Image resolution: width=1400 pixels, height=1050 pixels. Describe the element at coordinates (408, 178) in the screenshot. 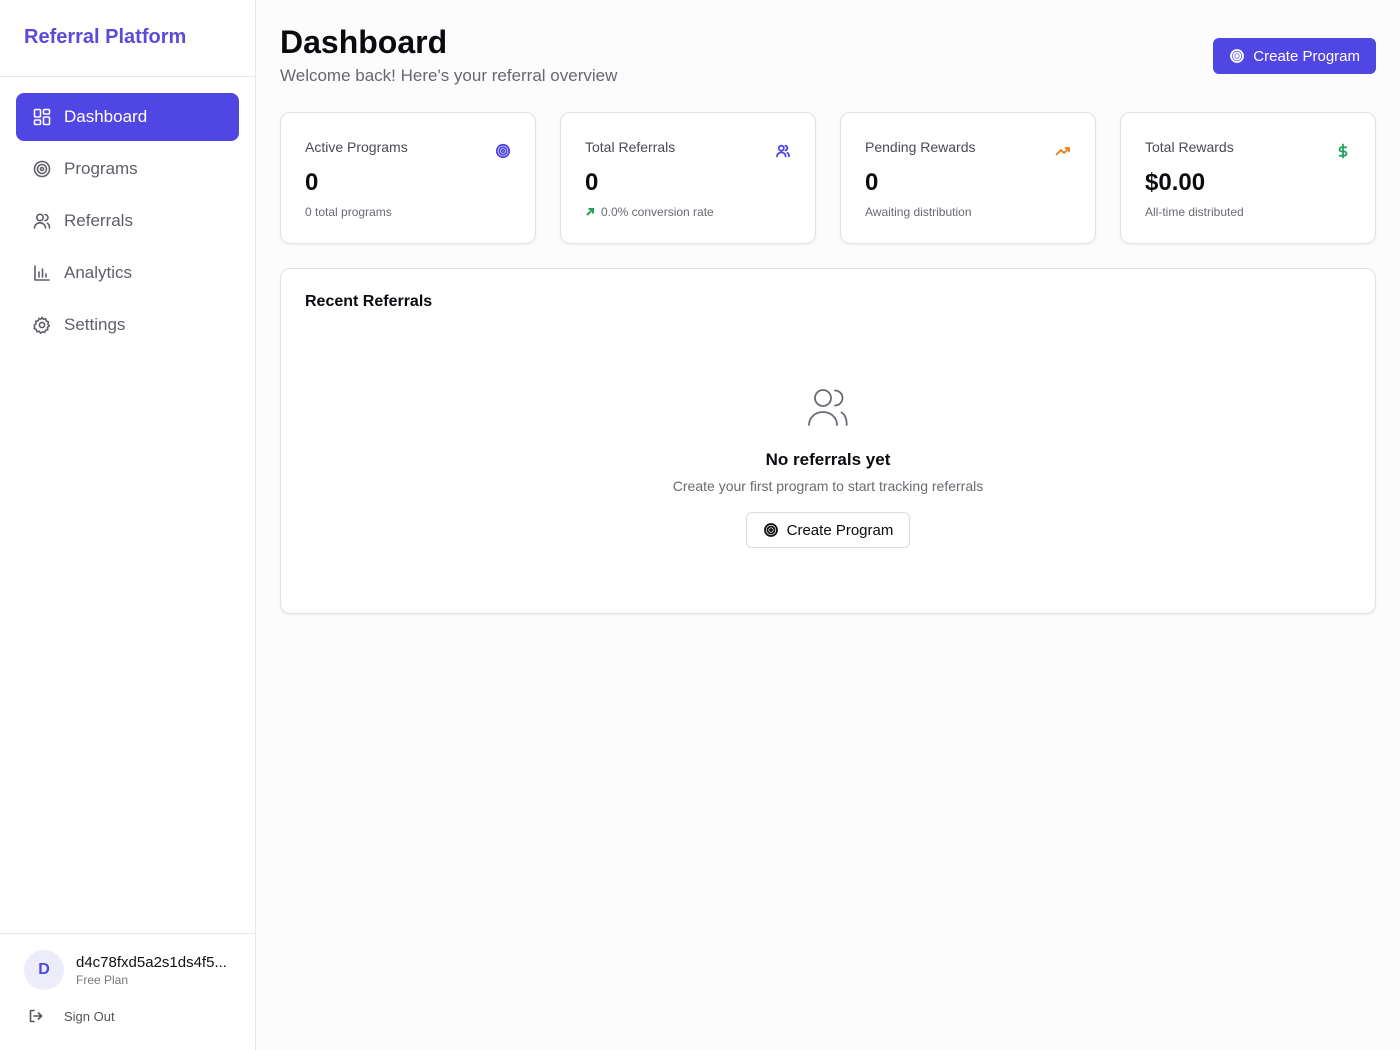

I see `stat-card-active-programs: Active Programs 0 0 total programs` at that location.